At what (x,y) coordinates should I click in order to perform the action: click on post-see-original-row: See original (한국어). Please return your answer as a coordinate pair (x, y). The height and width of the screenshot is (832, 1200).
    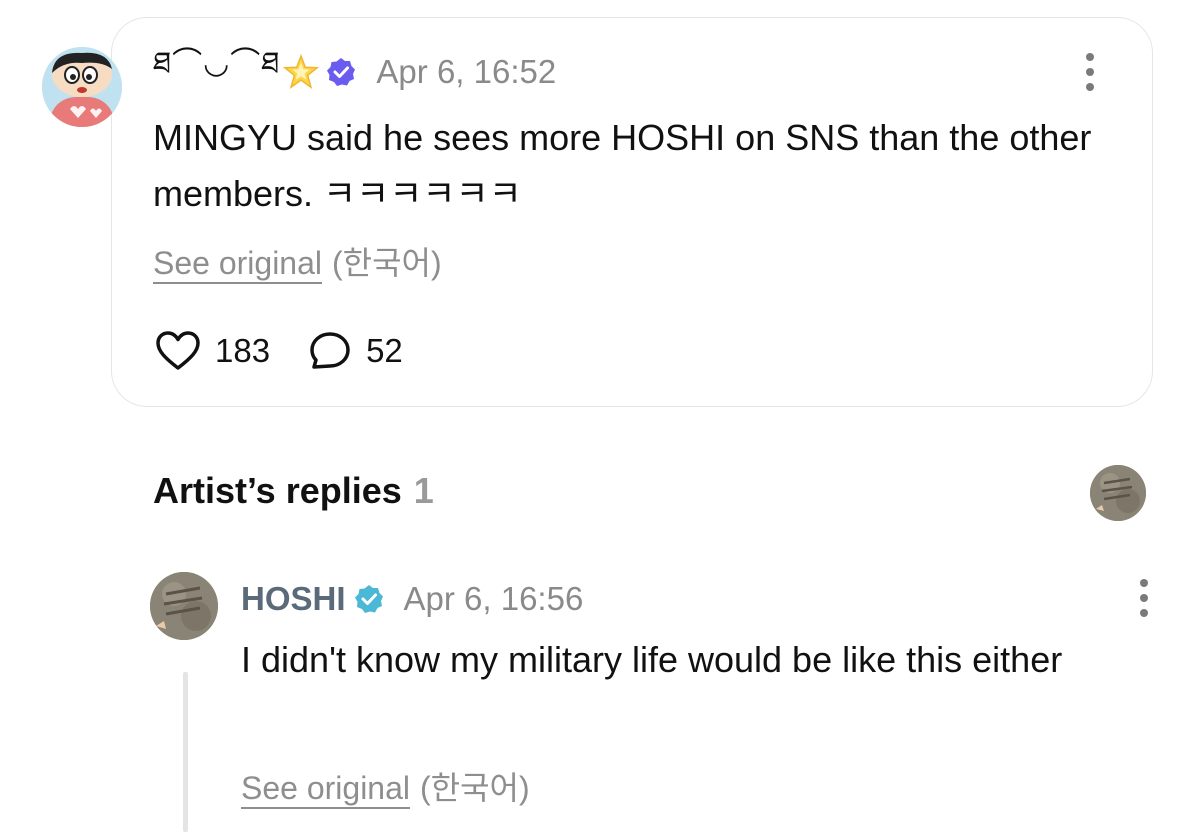
    Looking at the image, I should click on (297, 261).